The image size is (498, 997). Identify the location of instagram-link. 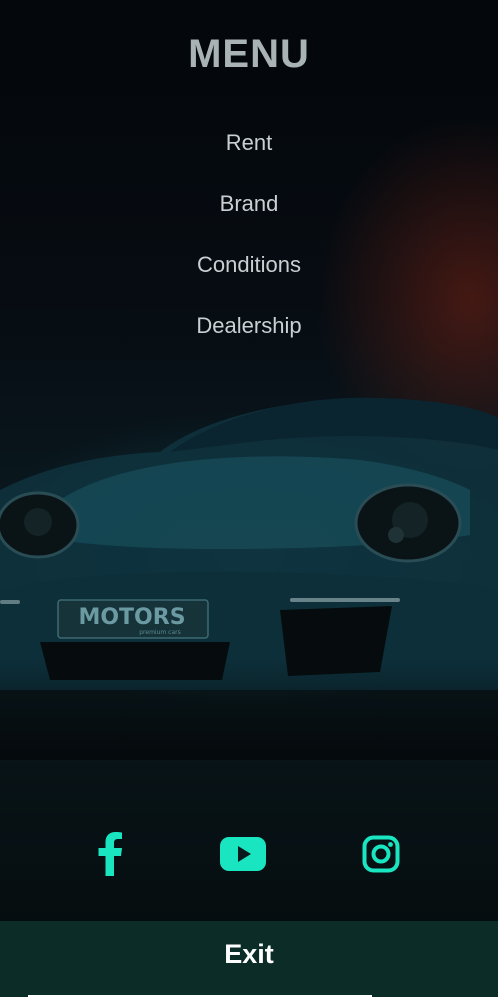
(381, 854).